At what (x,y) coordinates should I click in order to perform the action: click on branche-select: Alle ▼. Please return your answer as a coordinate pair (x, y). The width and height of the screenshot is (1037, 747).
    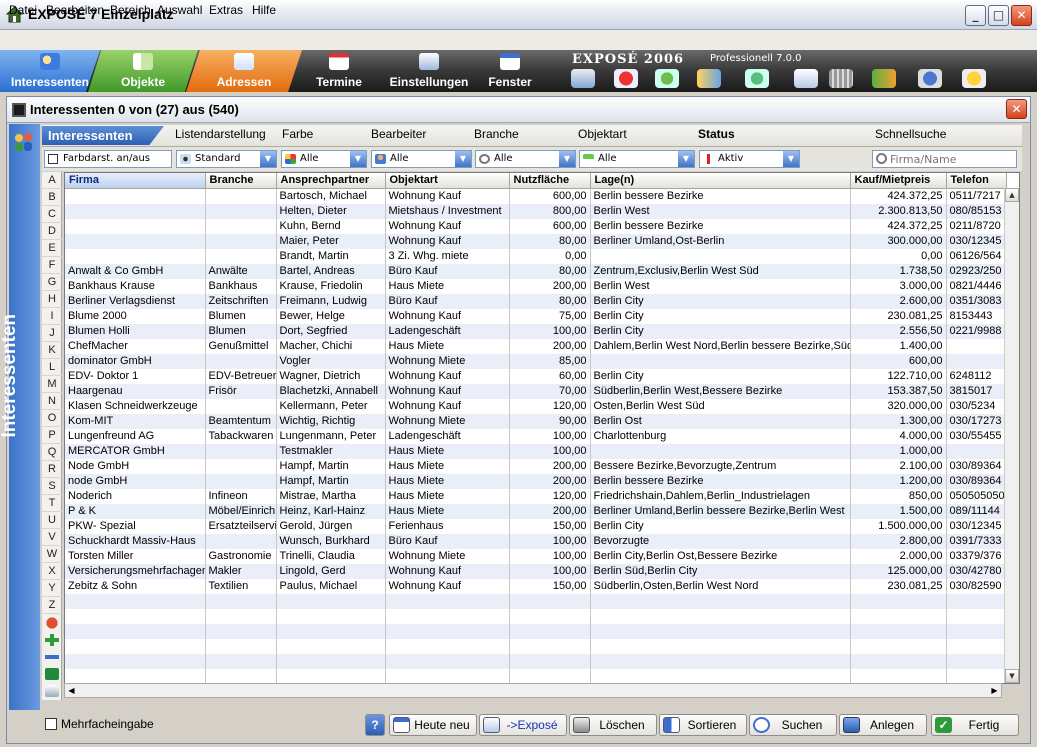
    Looking at the image, I should click on (525, 159).